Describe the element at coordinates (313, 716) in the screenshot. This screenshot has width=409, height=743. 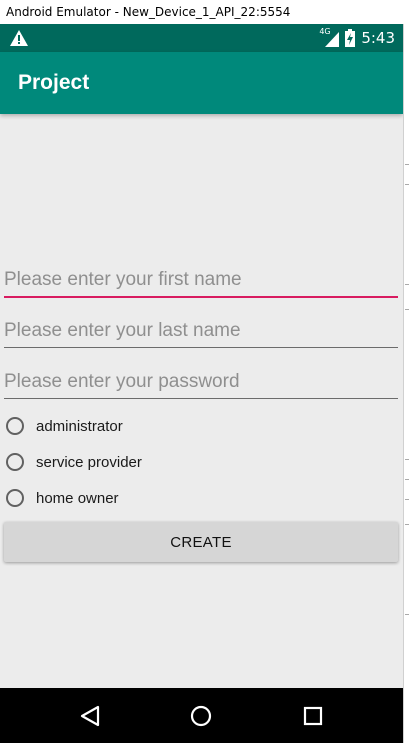
I see `recents-icon` at that location.